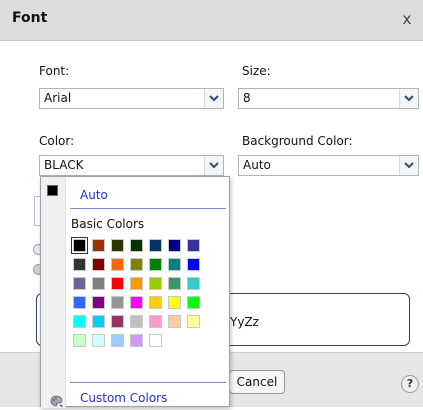 This screenshot has height=410, width=423. What do you see at coordinates (53, 292) in the screenshot?
I see `popup-icon-strip` at bounding box center [53, 292].